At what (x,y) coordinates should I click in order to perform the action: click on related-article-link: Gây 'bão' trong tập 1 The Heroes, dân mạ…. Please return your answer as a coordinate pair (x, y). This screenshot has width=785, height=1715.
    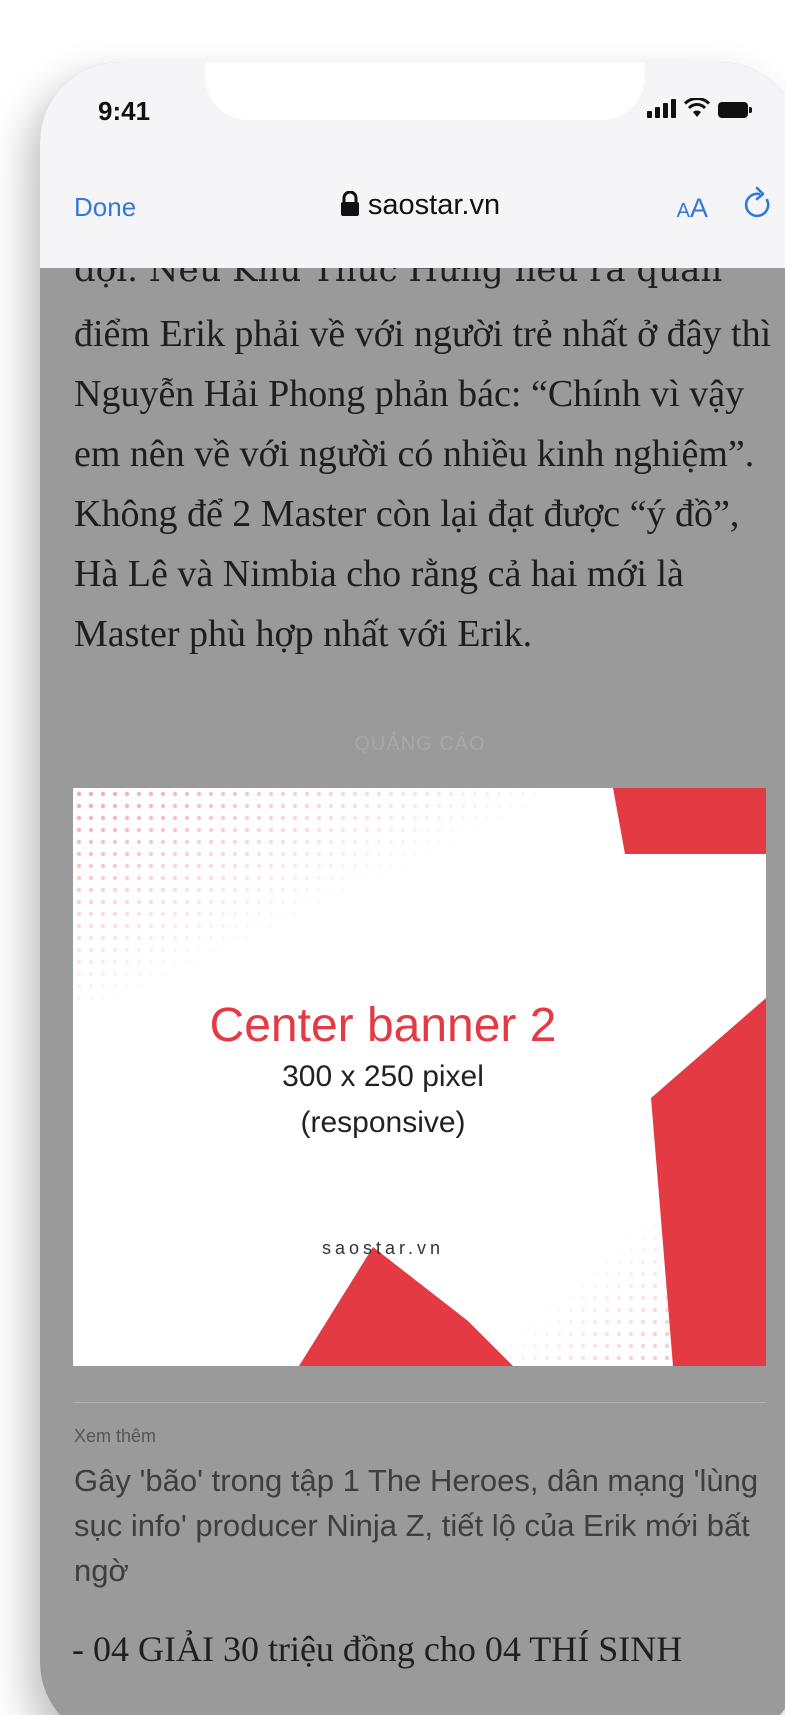
    Looking at the image, I should click on (419, 1525).